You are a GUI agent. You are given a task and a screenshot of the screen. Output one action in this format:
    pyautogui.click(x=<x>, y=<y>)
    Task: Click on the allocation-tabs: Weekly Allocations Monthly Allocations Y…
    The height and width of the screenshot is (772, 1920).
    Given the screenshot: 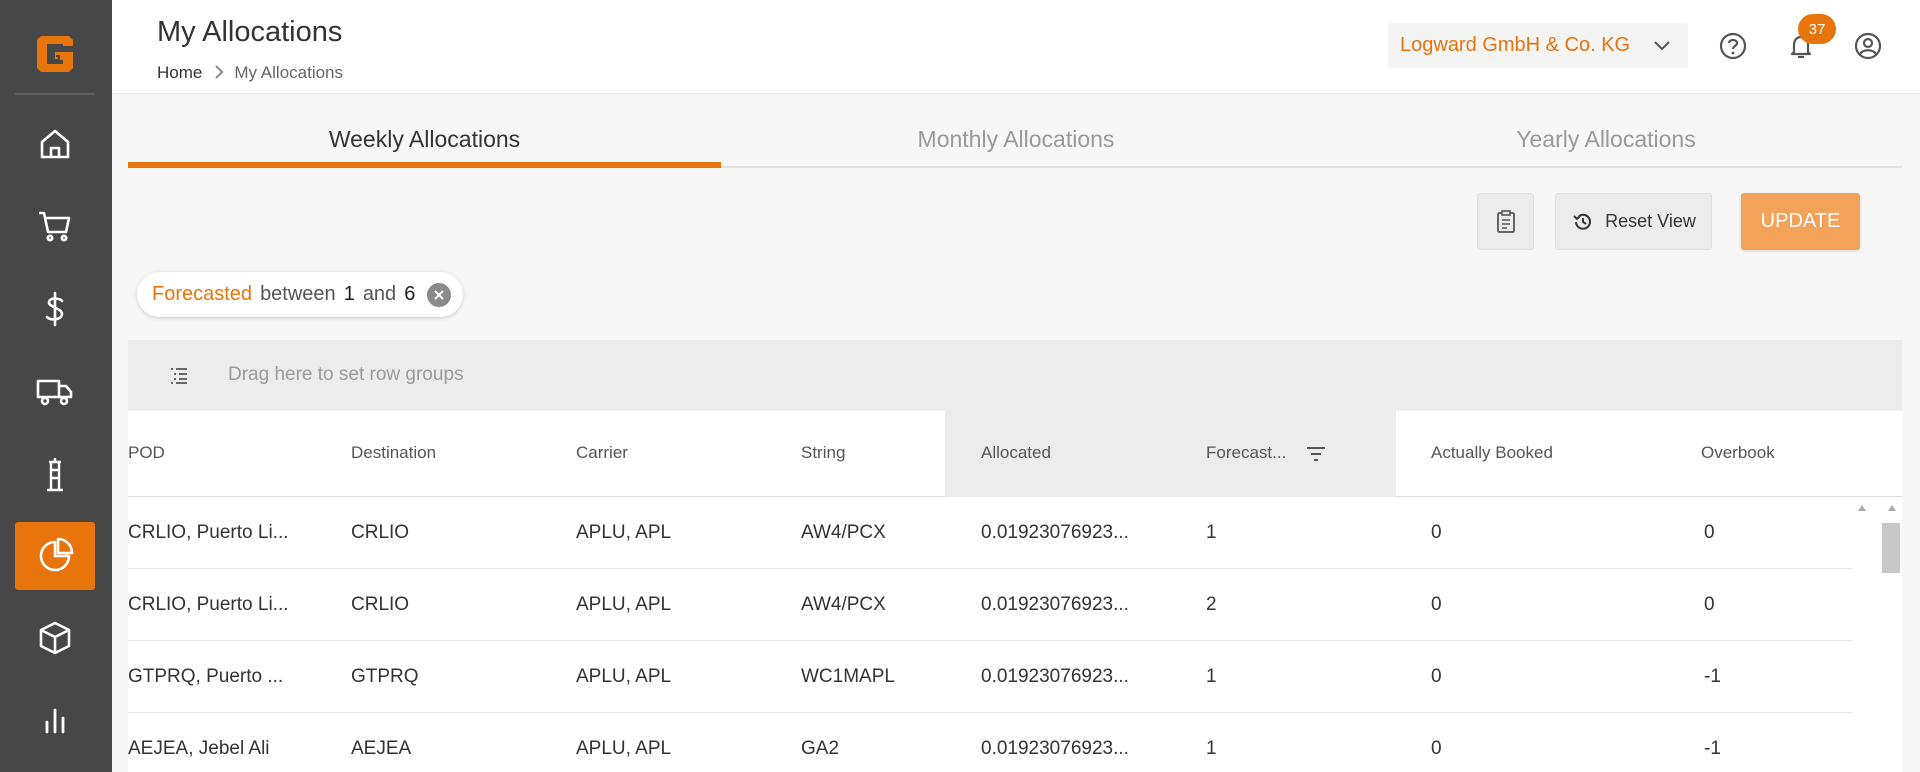 What is the action you would take?
    pyautogui.click(x=1015, y=143)
    